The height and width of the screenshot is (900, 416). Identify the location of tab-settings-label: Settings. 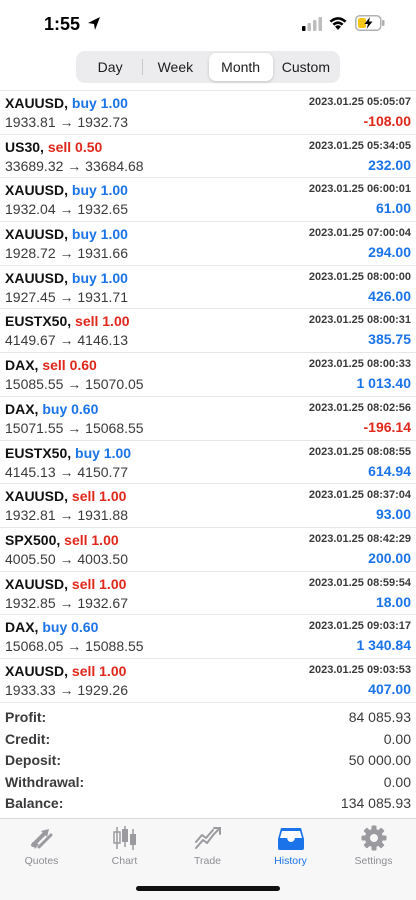
(373, 861).